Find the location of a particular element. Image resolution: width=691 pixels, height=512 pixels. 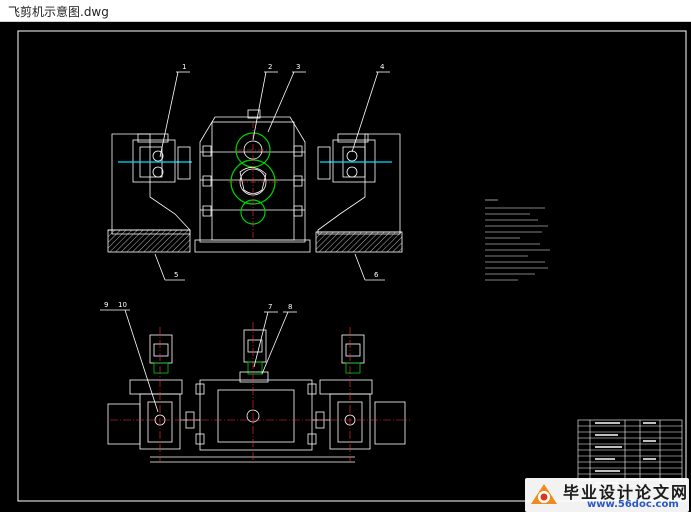

watermark-logo-icon is located at coordinates (544, 494).